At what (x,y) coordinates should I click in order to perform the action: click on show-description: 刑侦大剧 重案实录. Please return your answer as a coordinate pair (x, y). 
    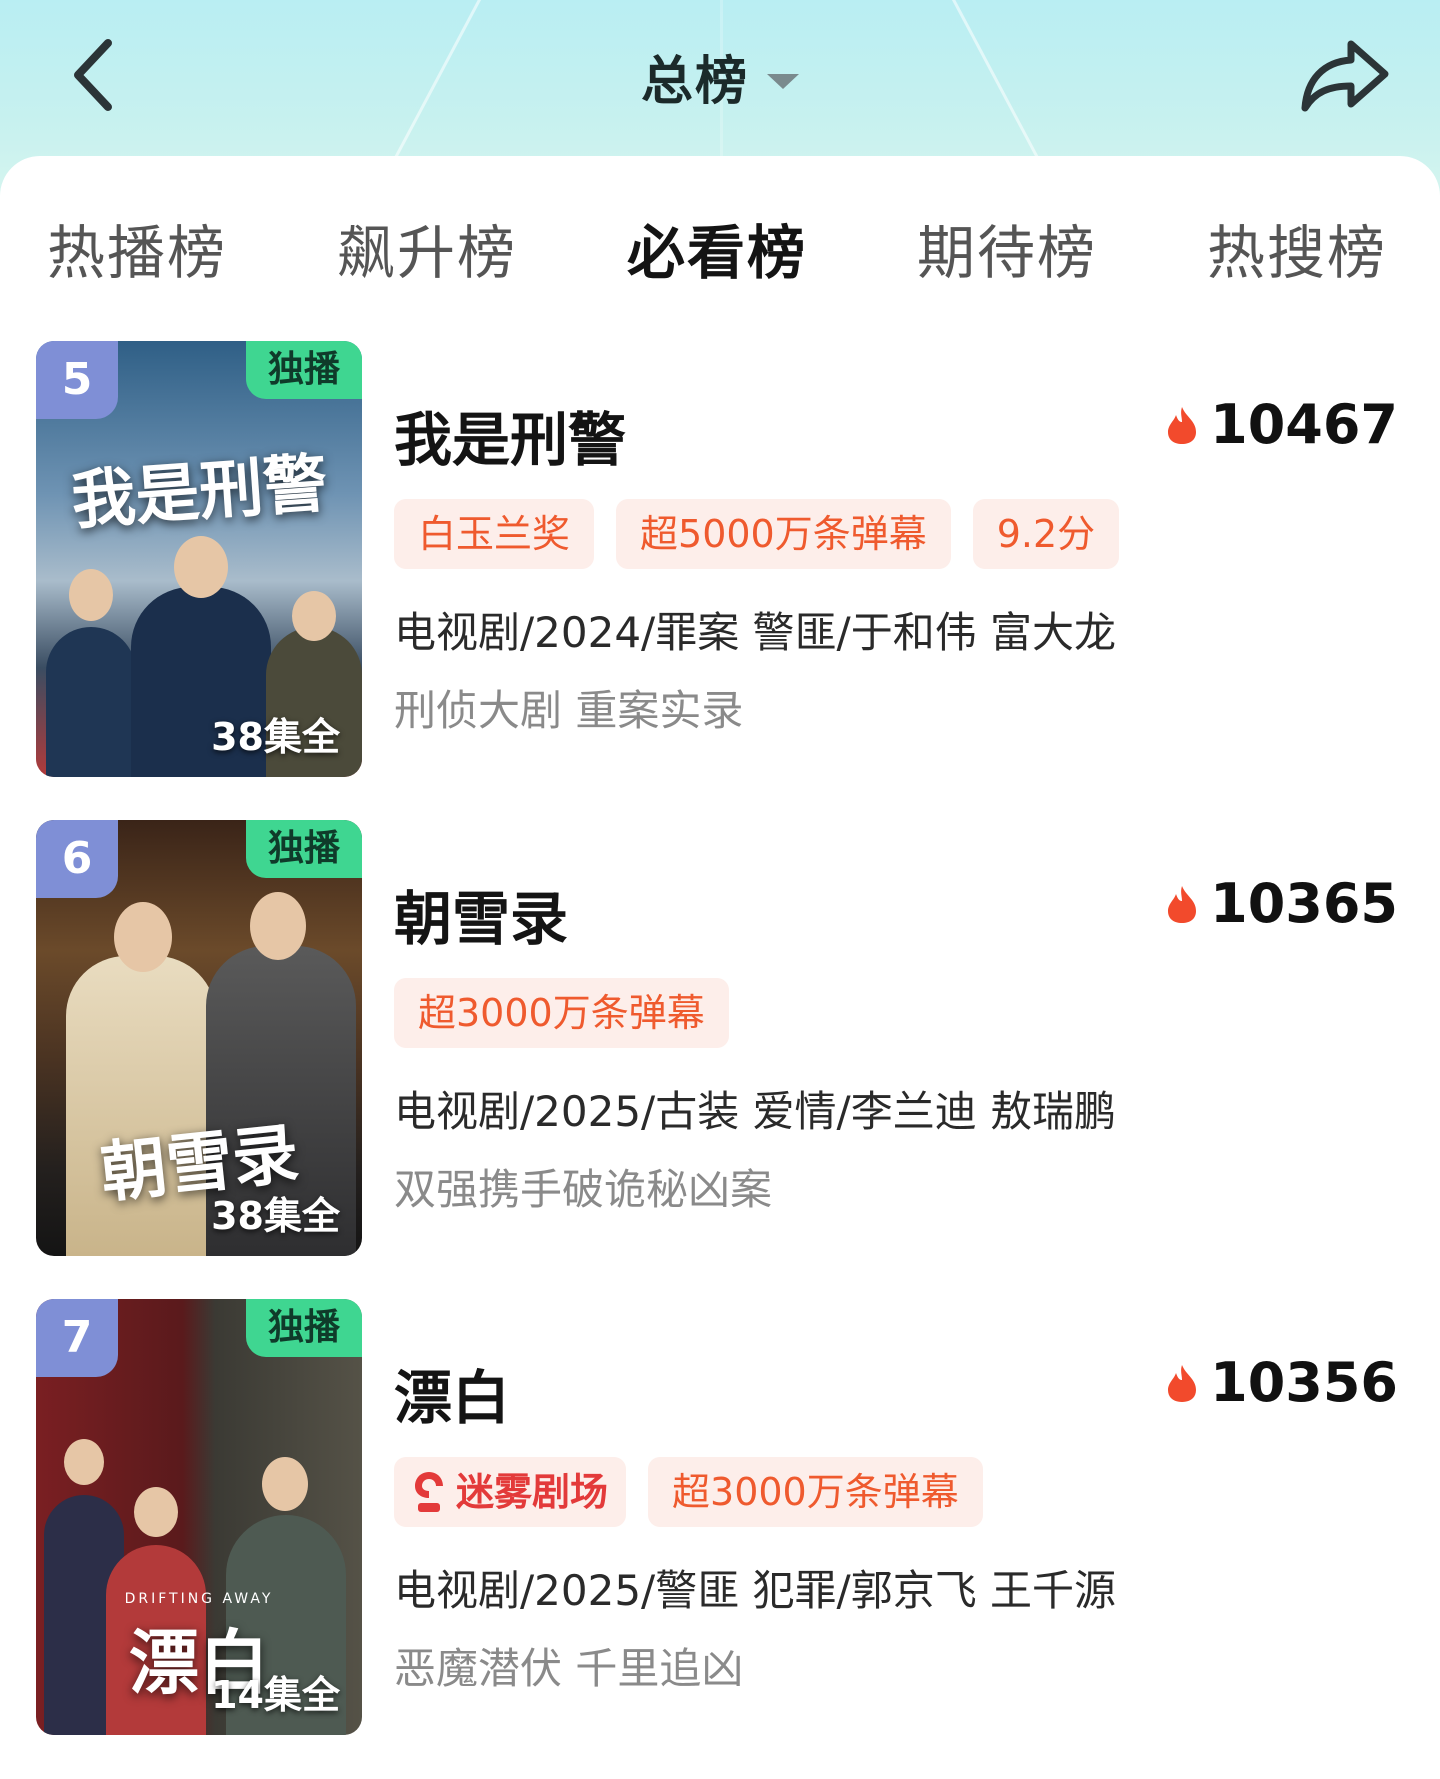
    Looking at the image, I should click on (569, 710).